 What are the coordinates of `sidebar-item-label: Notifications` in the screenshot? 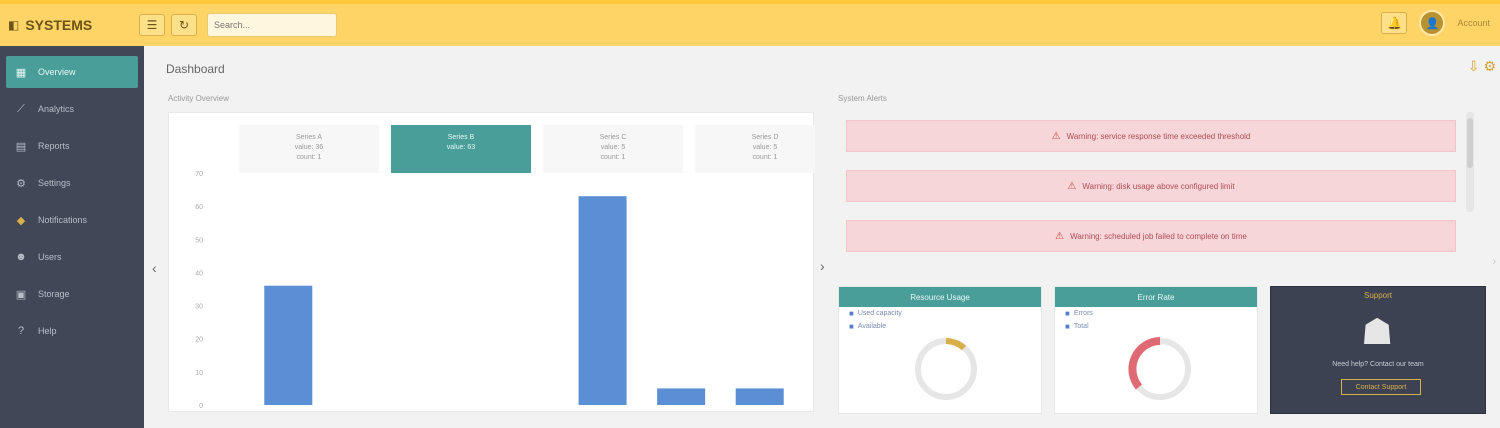 It's located at (63, 220).